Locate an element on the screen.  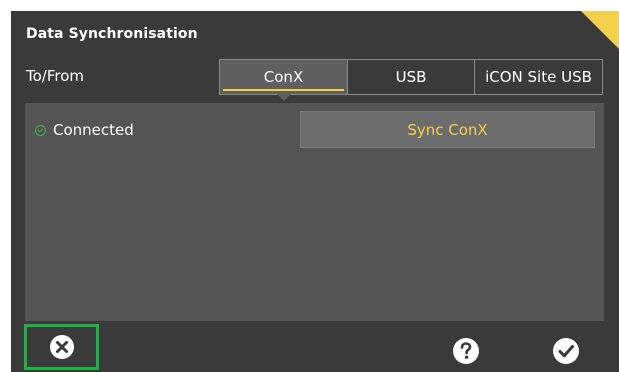
connection-status: Connected is located at coordinates (84, 130).